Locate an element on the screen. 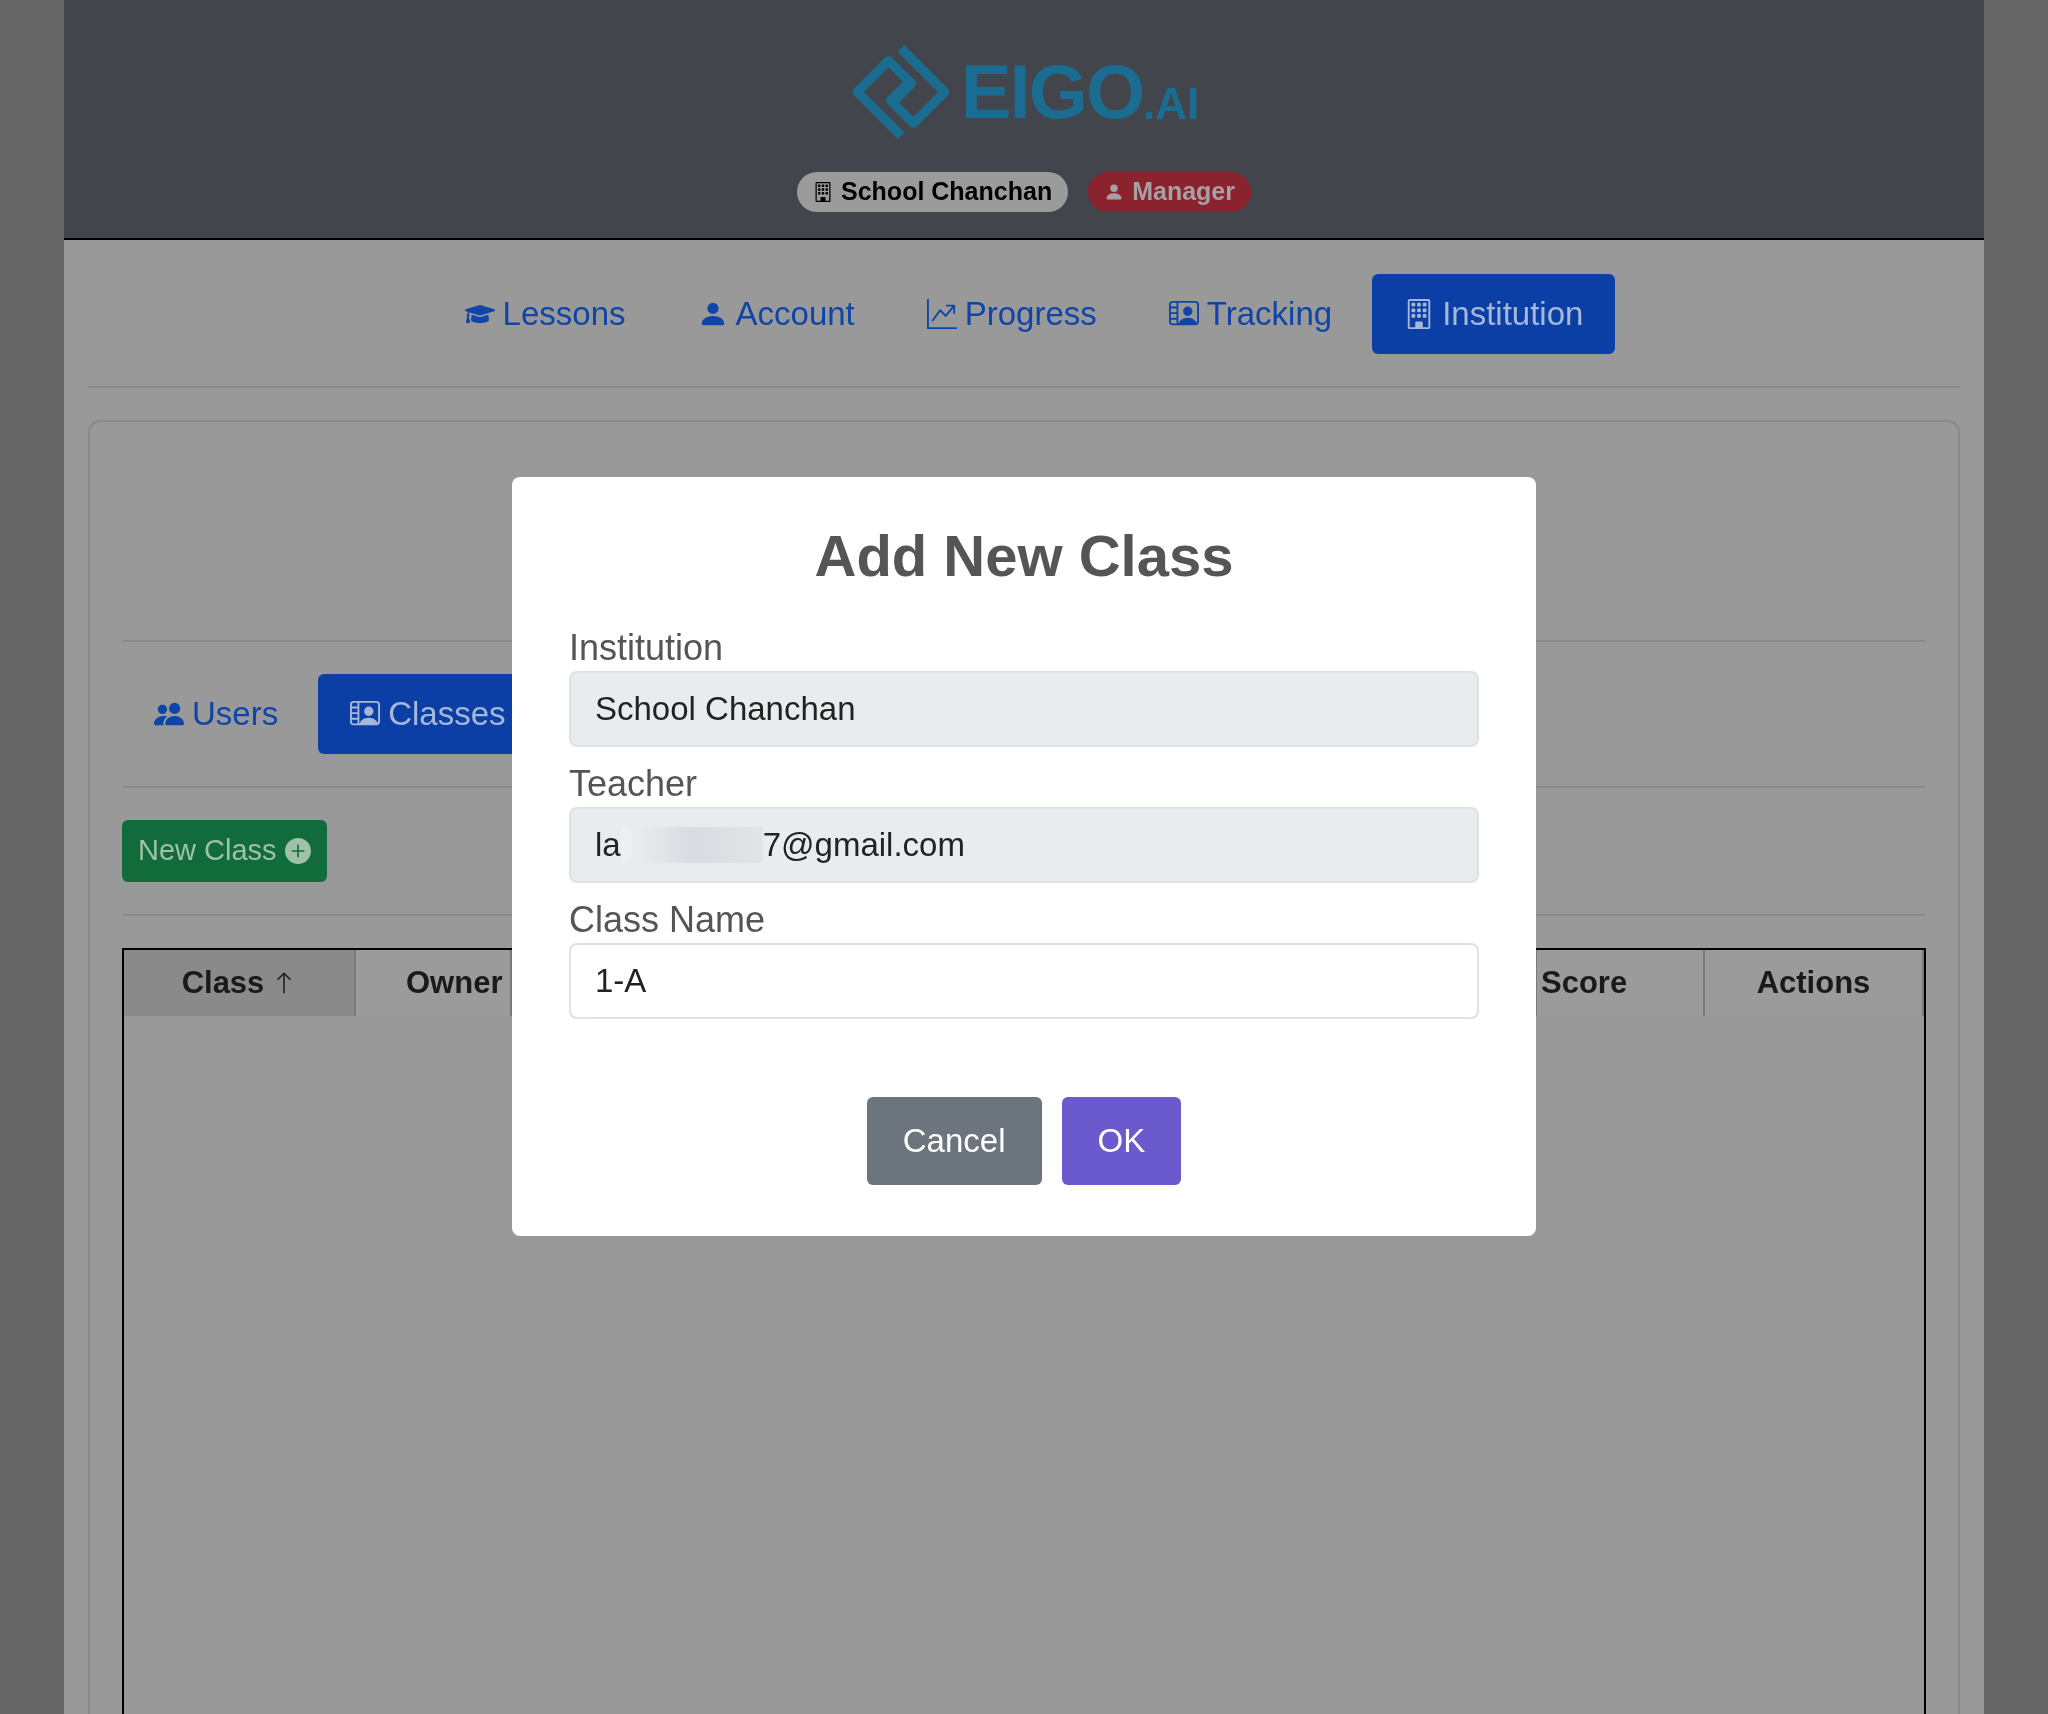  cancel-button: Cancel is located at coordinates (954, 1141).